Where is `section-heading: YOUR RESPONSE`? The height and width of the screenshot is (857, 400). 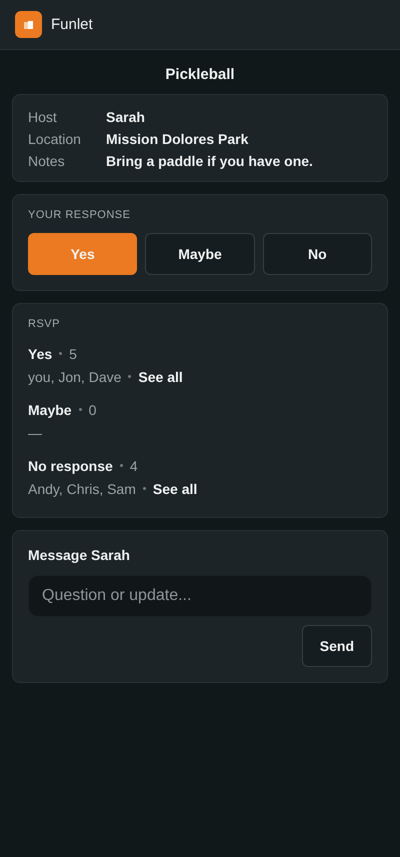 section-heading: YOUR RESPONSE is located at coordinates (80, 215).